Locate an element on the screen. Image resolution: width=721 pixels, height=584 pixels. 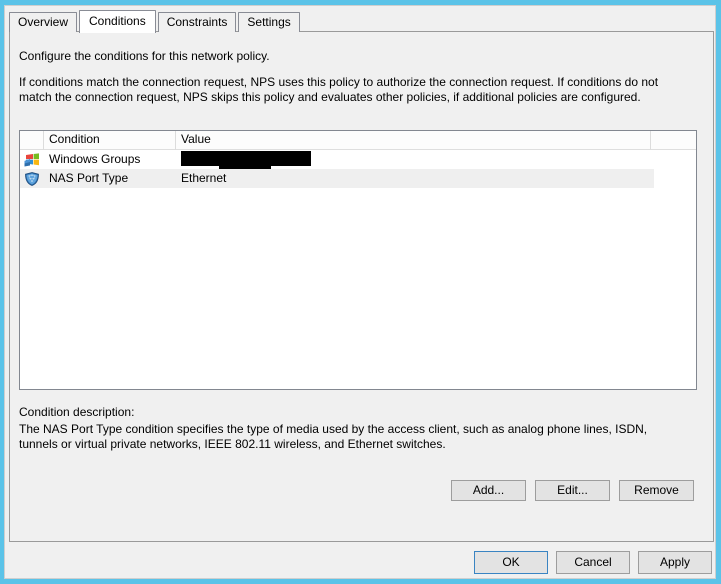
remove-button: Remove is located at coordinates (656, 490).